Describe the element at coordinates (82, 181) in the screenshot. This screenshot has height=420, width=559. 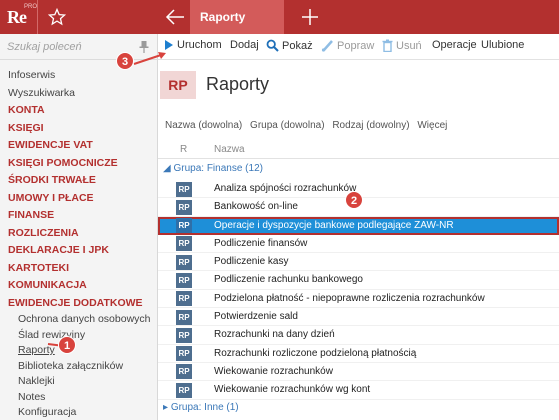
I see `sidebar-item-srodki-trwale: ŚRODKI TRWAŁE` at that location.